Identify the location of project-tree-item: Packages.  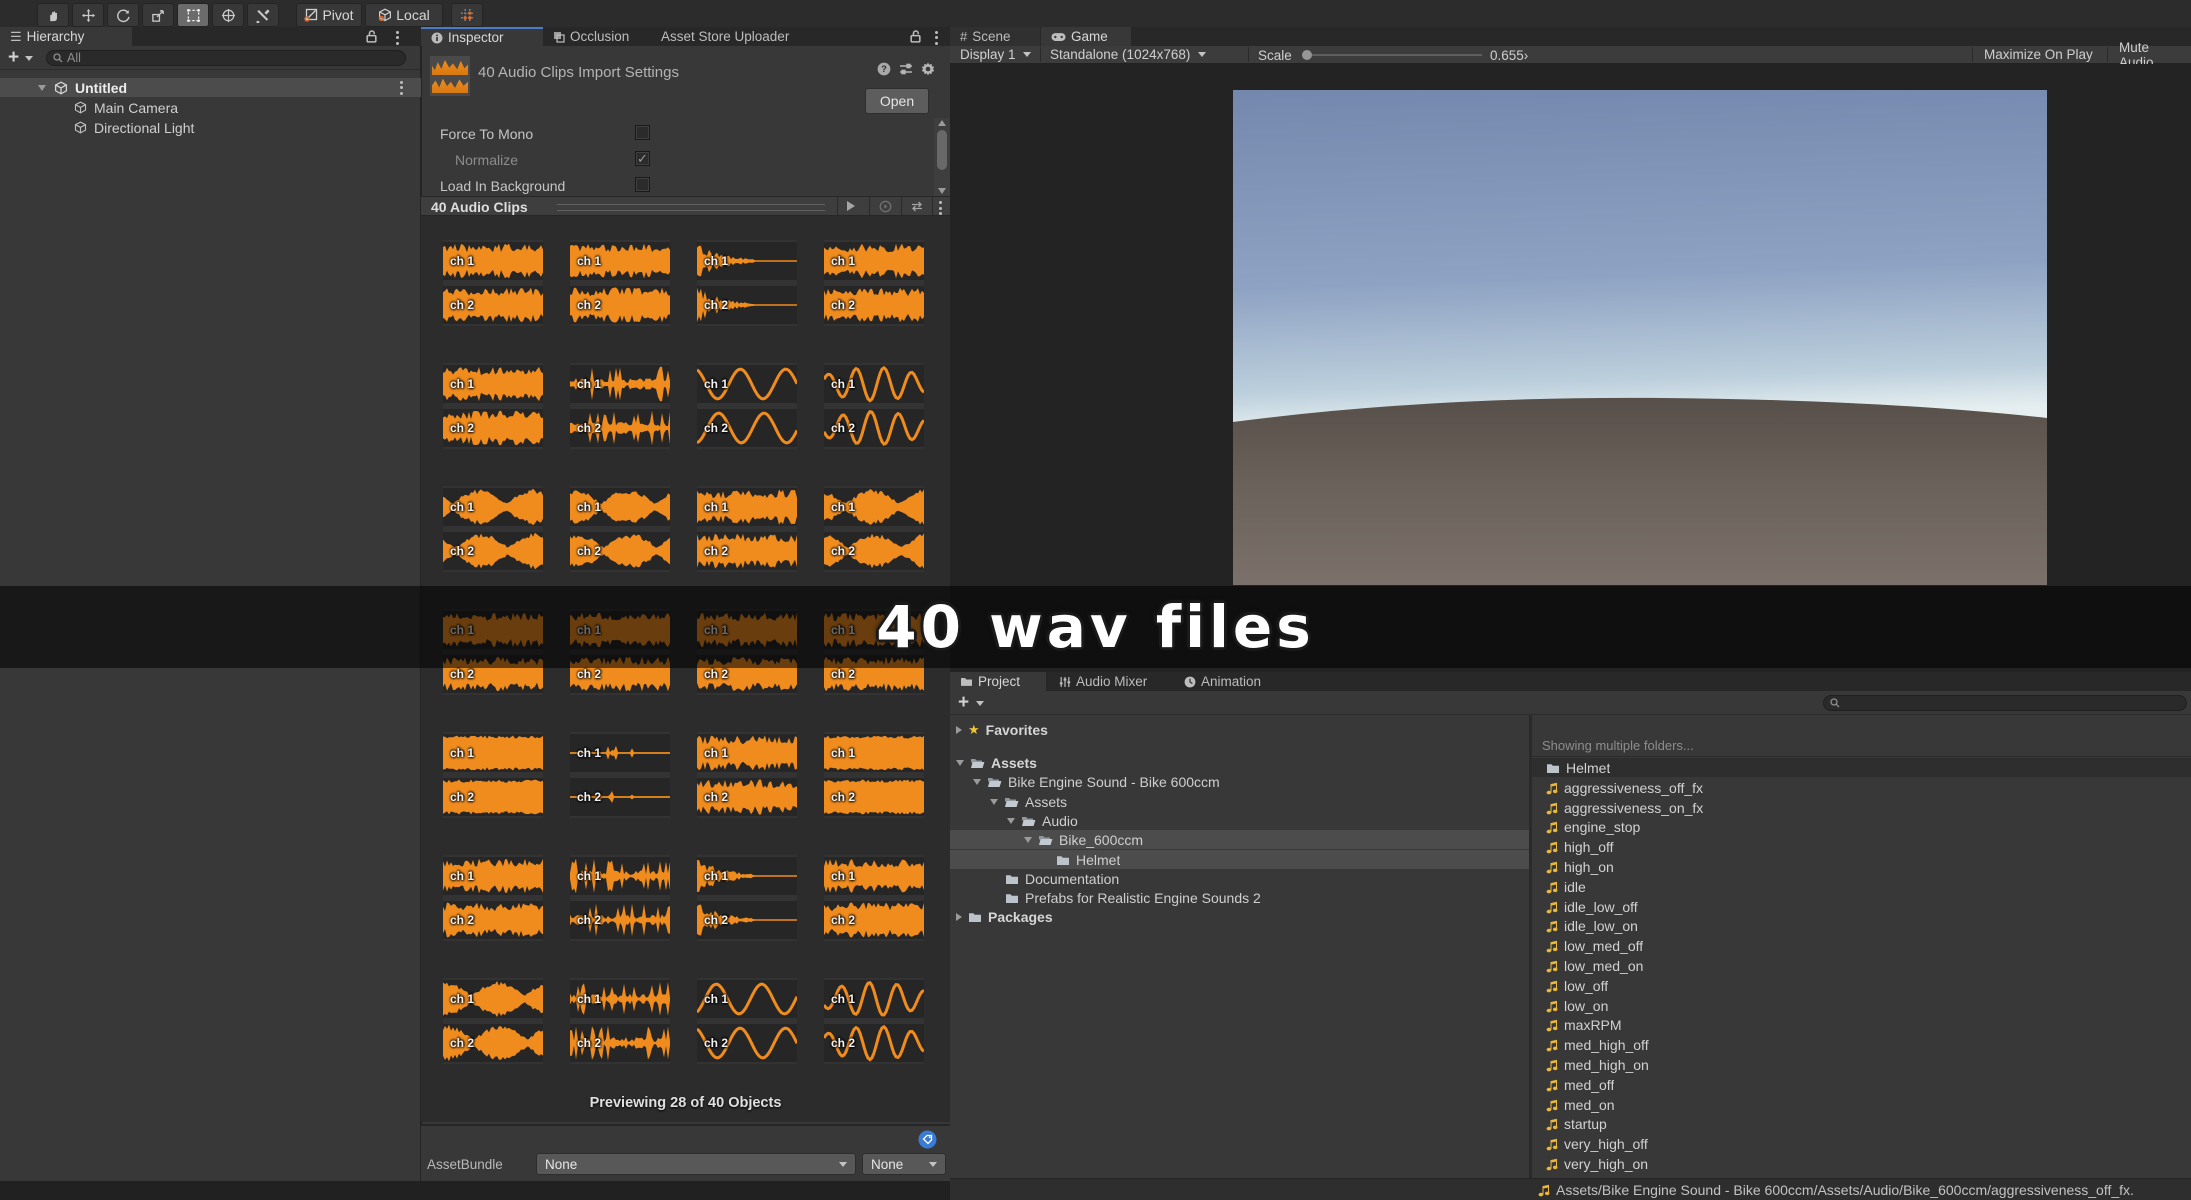
(1239, 916).